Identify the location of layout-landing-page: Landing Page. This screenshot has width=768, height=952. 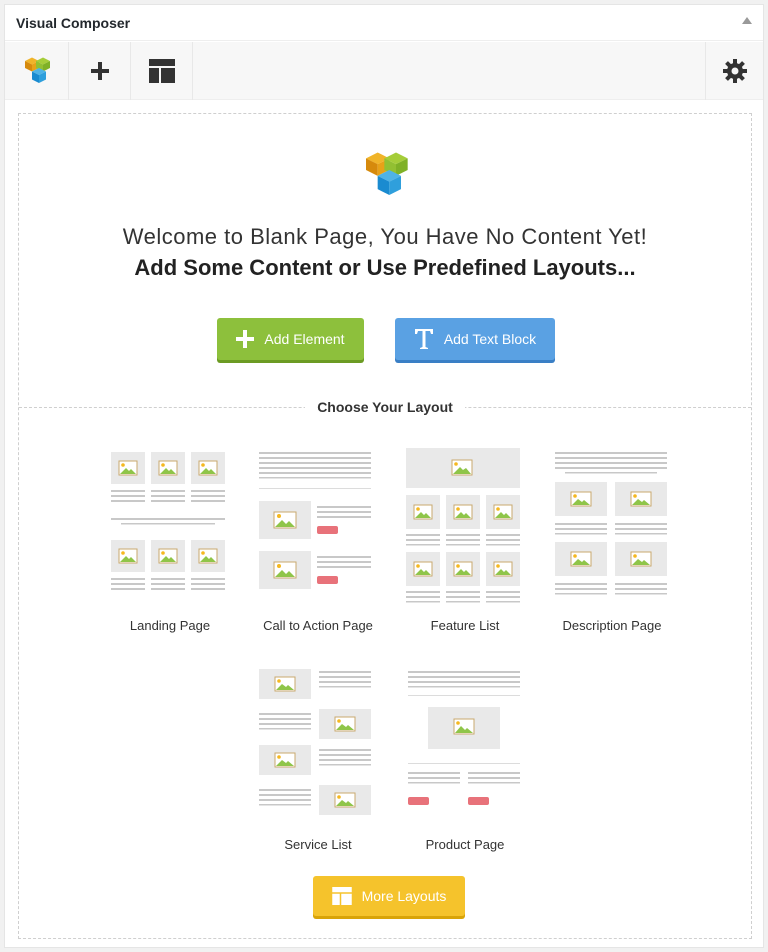
(170, 548).